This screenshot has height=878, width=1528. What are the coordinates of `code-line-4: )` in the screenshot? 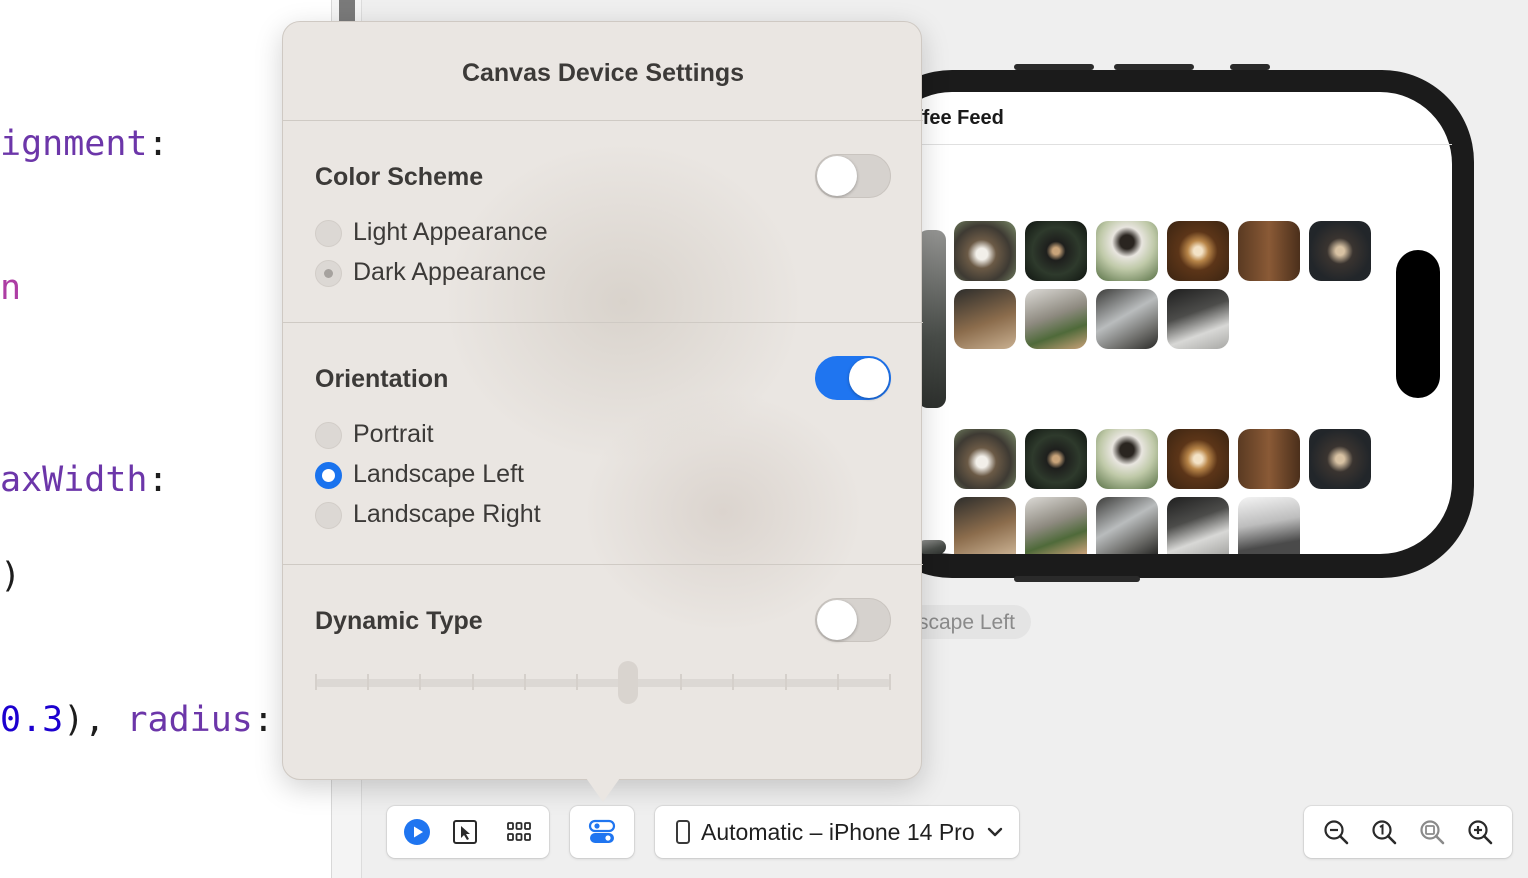 It's located at (10, 576).